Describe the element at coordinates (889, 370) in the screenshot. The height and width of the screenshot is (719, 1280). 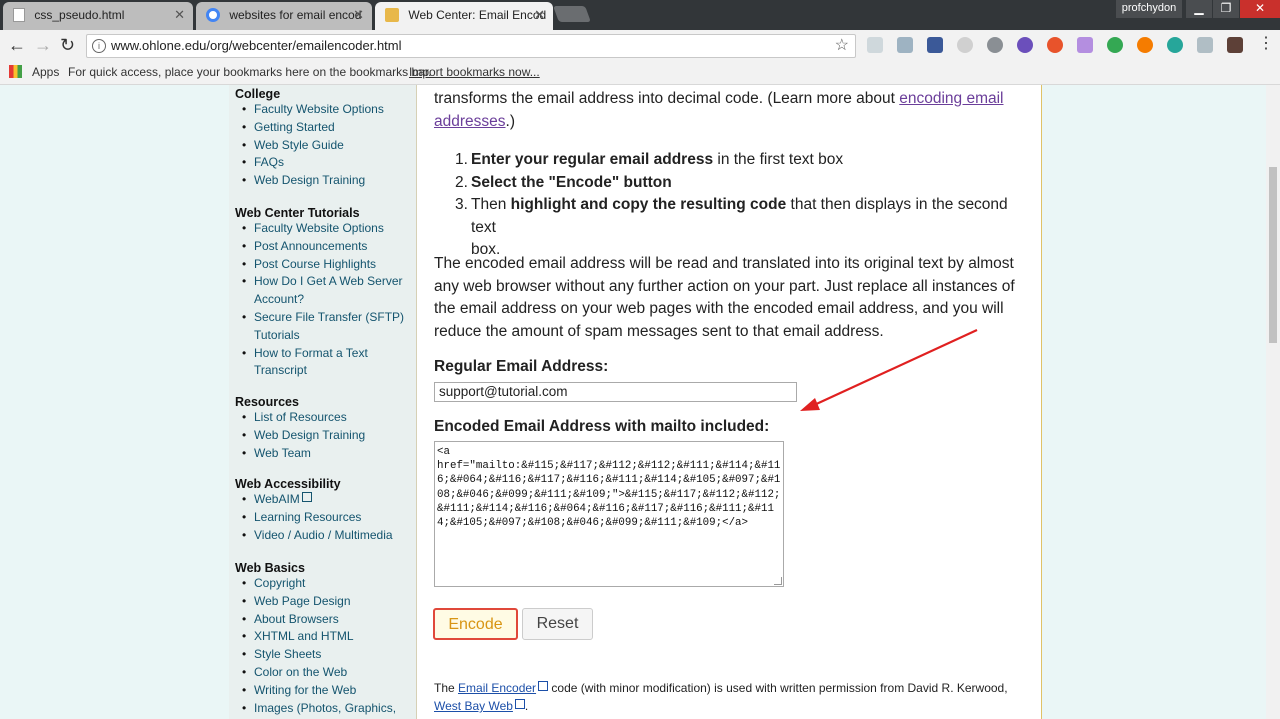
I see `annotation-arrow` at that location.